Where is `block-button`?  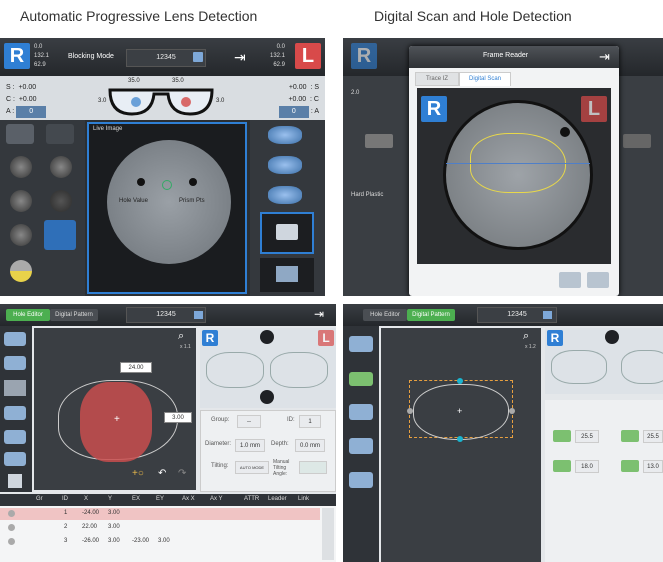
block-button is located at coordinates (287, 233).